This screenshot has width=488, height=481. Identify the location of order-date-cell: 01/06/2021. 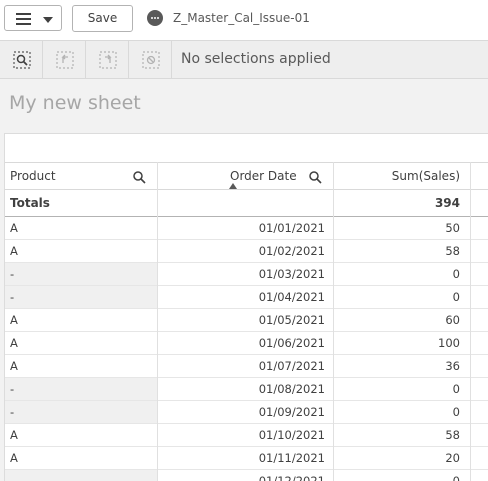
(292, 343).